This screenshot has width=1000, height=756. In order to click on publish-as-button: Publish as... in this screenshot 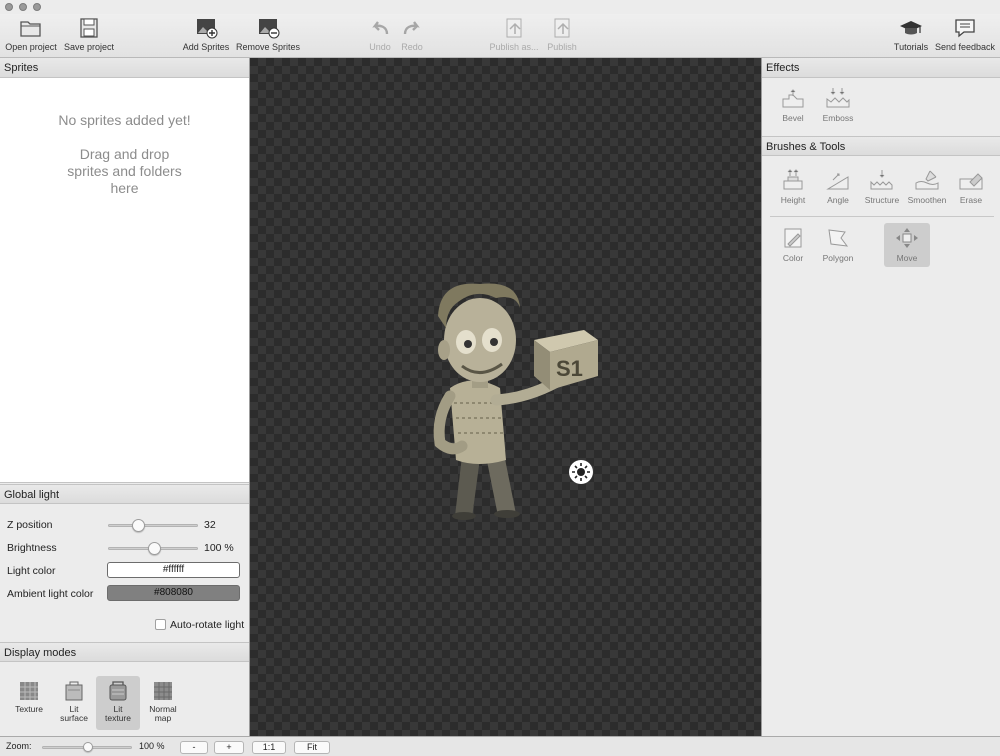, I will do `click(514, 36)`.